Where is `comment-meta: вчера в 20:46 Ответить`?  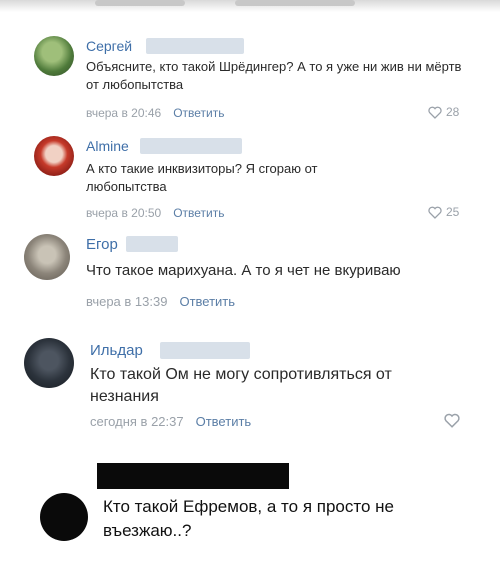
comment-meta: вчера в 20:46 Ответить is located at coordinates (155, 113).